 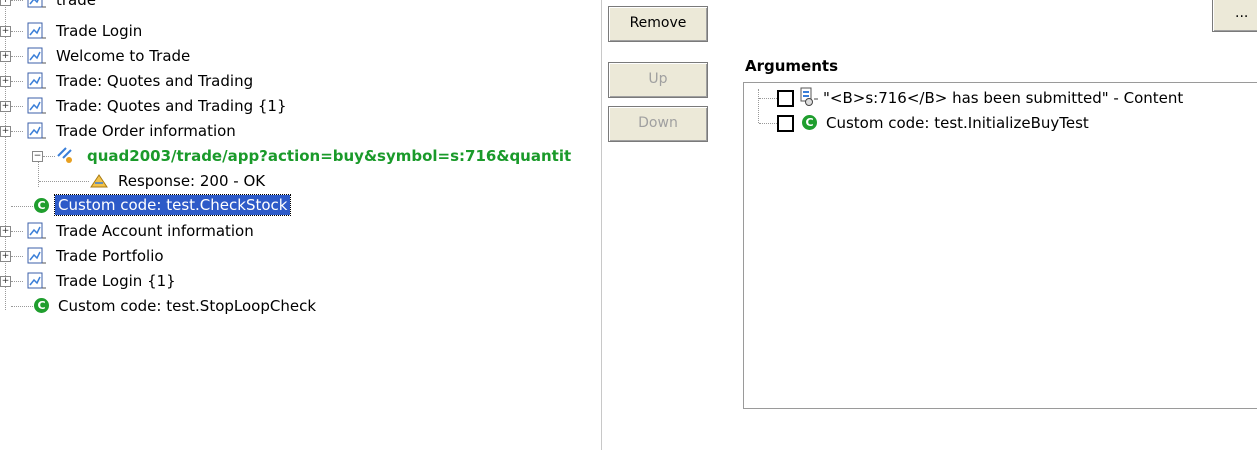 I want to click on collapse-icon: −, so click(x=37, y=156).